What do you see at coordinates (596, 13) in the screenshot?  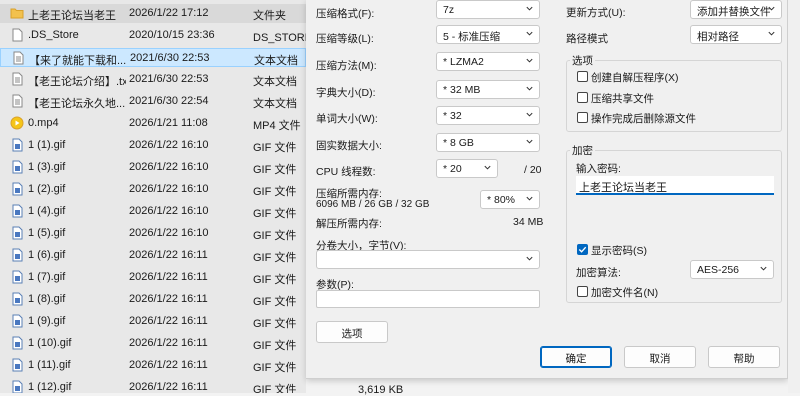 I see `update-label: 更新方式(U):` at bounding box center [596, 13].